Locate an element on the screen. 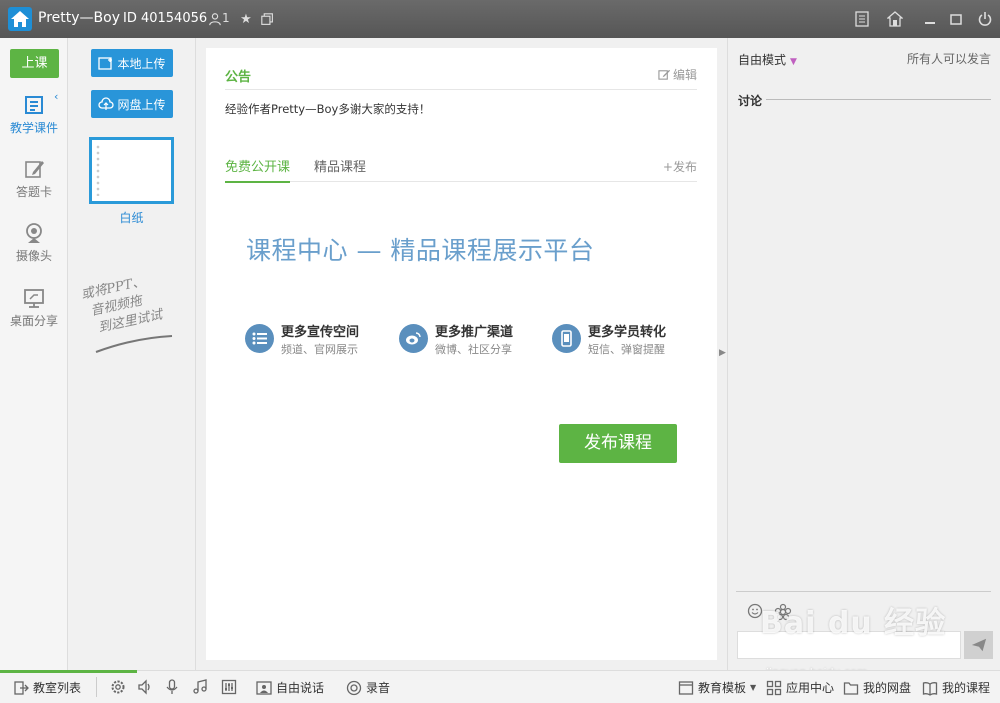 Image resolution: width=1000 pixels, height=703 pixels. cloud-upload-button: 网盘上传 is located at coordinates (132, 104).